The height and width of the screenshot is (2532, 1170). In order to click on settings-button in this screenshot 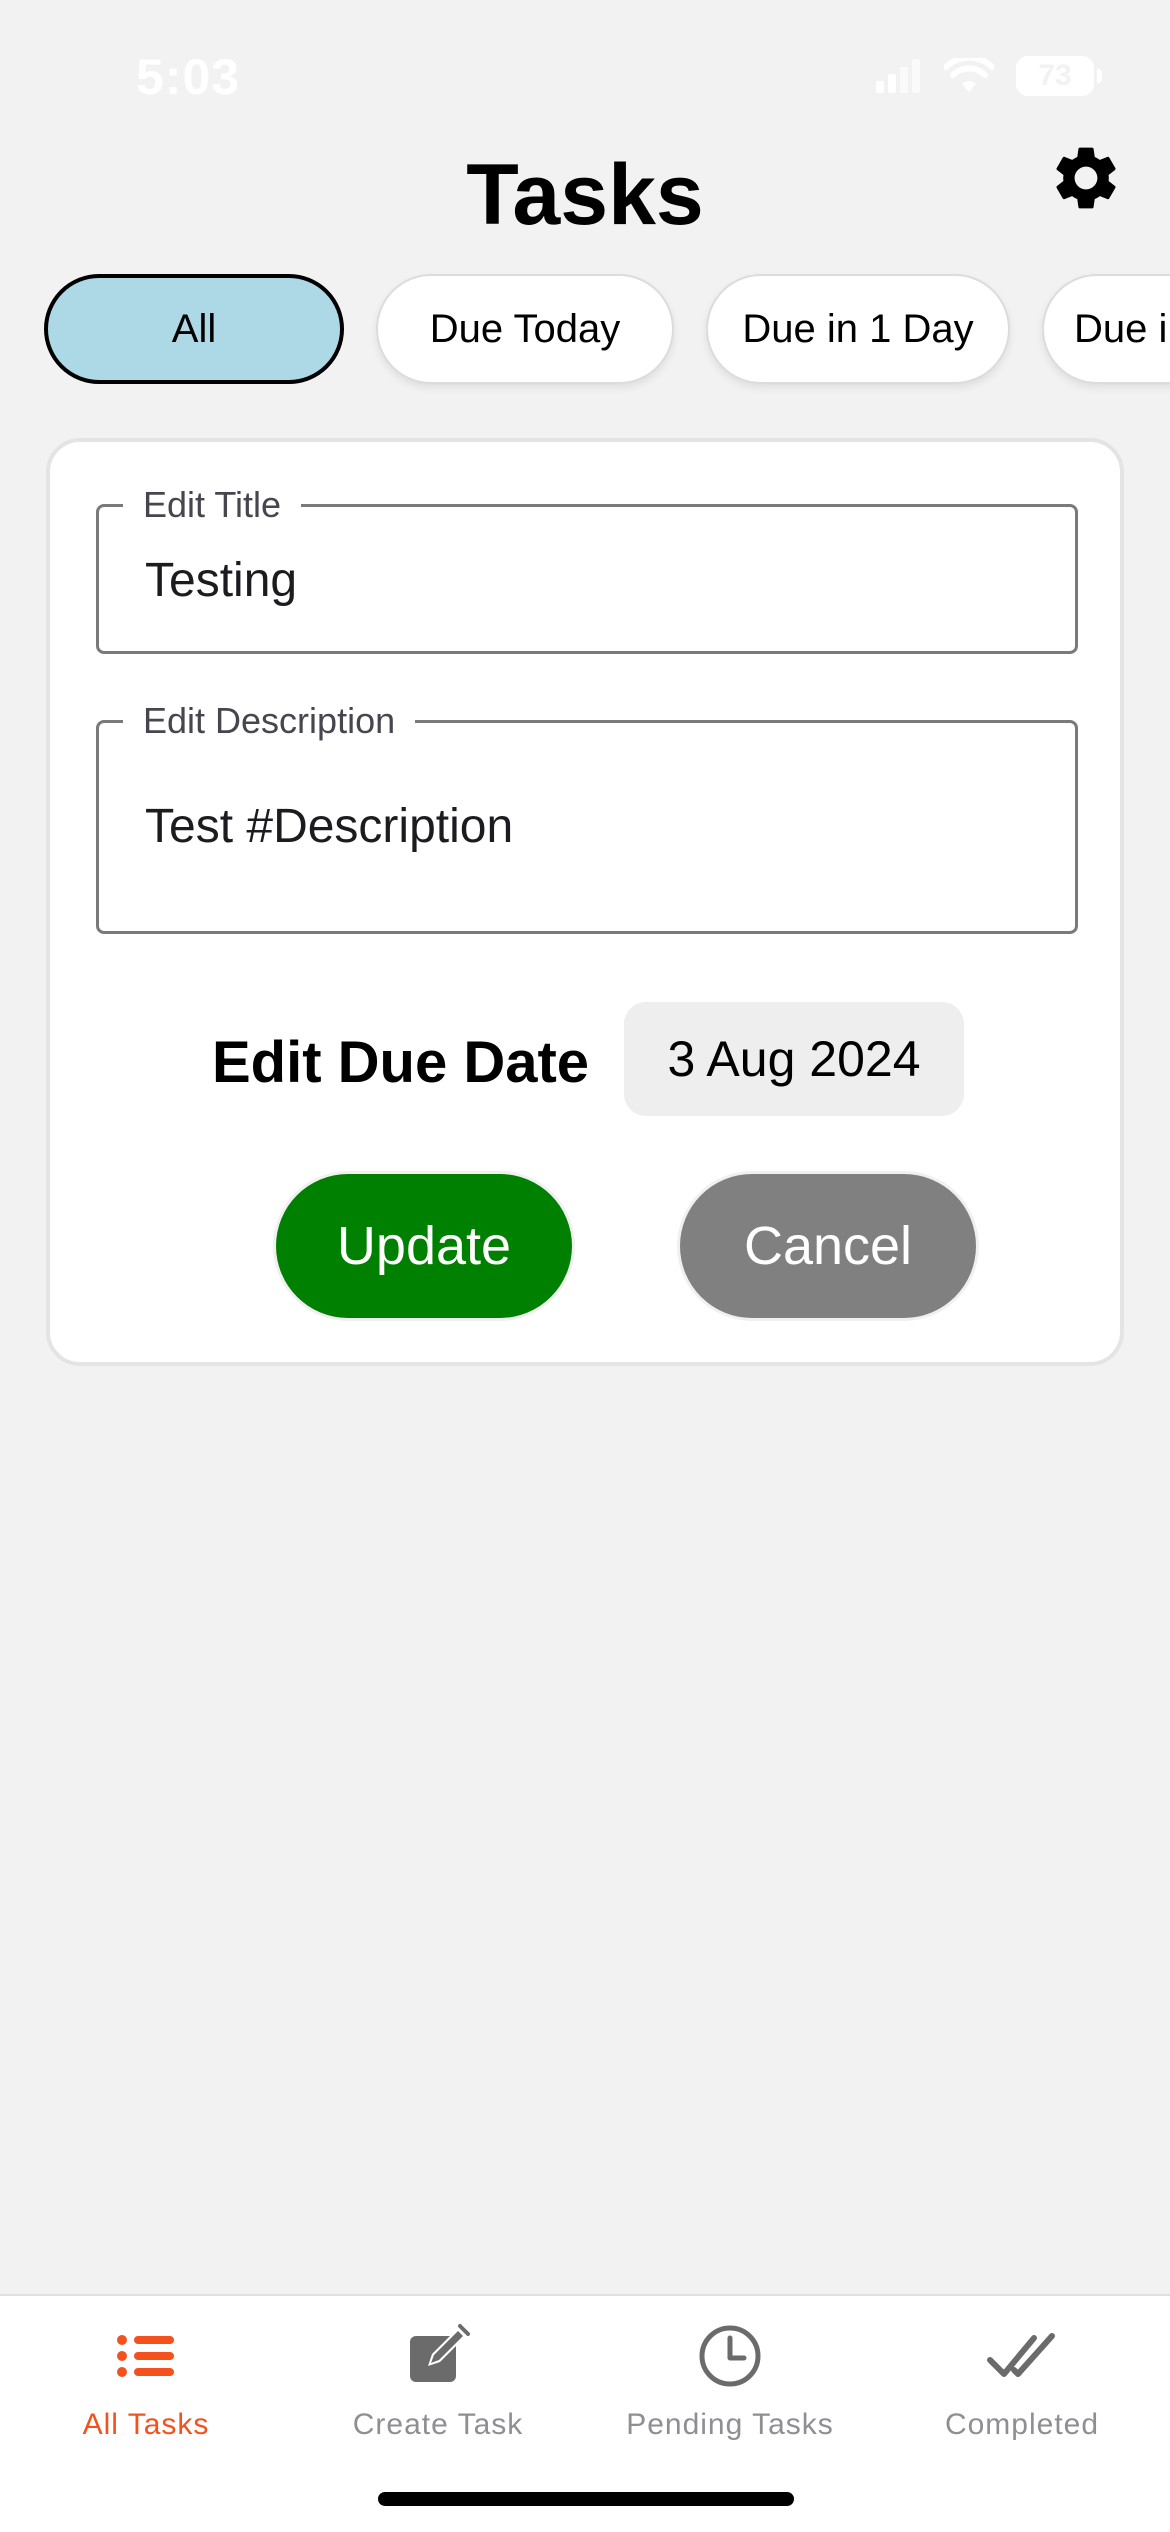, I will do `click(1086, 178)`.